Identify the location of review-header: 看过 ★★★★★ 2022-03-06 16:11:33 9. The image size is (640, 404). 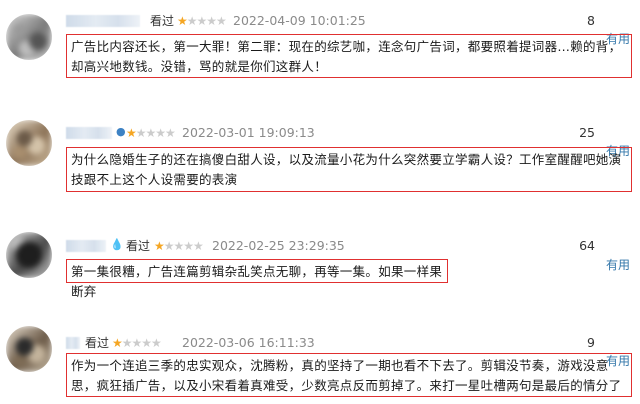
(348, 343).